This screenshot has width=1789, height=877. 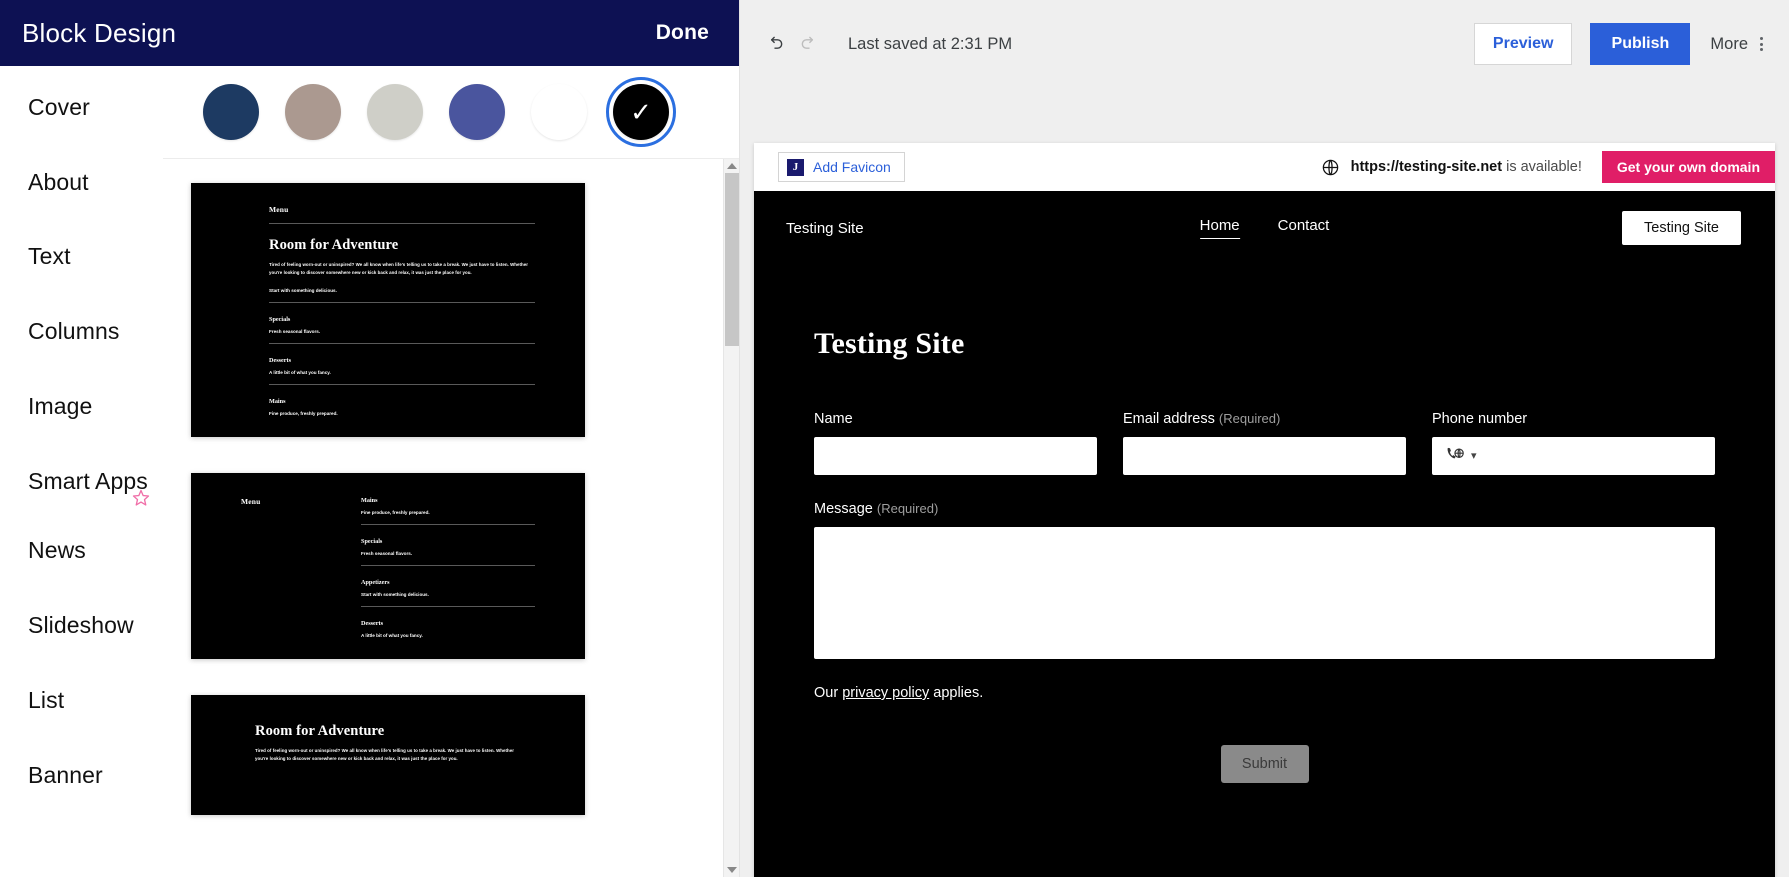 What do you see at coordinates (1426, 167) in the screenshot?
I see `domain-url: https://testing-site.net` at bounding box center [1426, 167].